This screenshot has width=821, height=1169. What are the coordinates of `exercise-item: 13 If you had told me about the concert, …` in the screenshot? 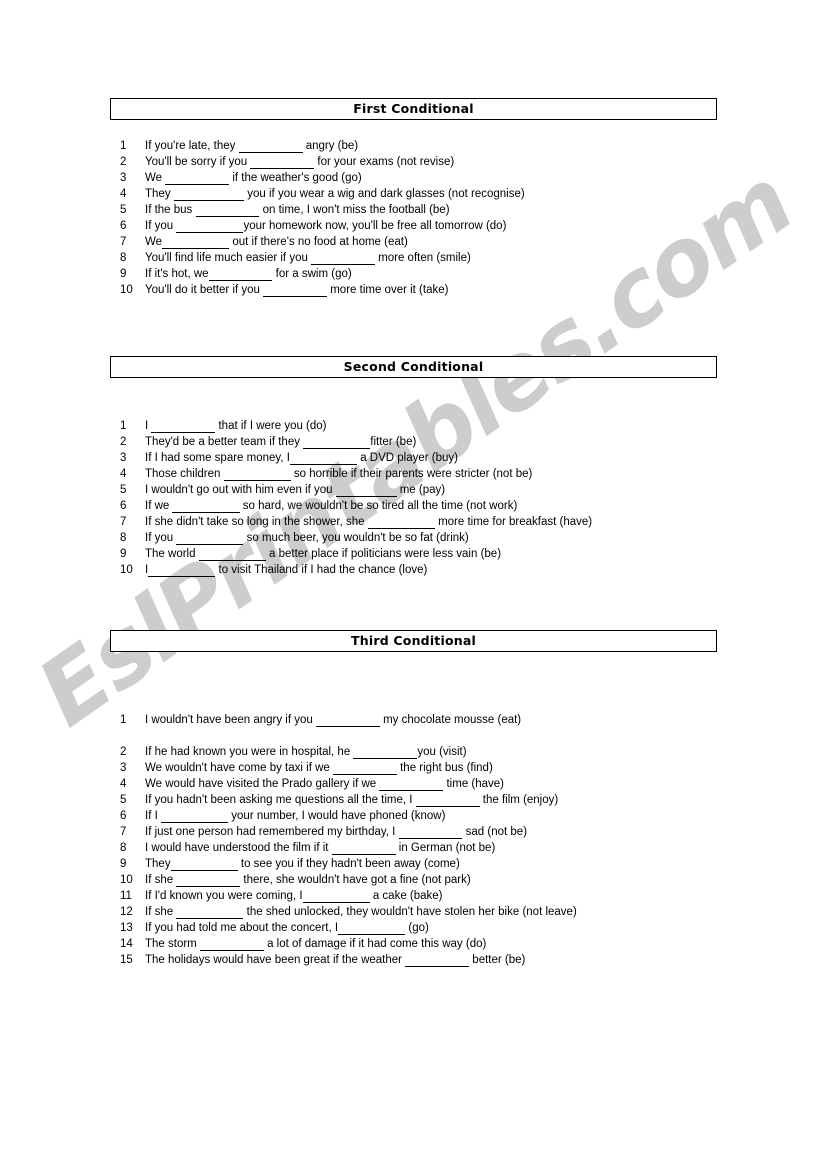 It's located at (413, 928).